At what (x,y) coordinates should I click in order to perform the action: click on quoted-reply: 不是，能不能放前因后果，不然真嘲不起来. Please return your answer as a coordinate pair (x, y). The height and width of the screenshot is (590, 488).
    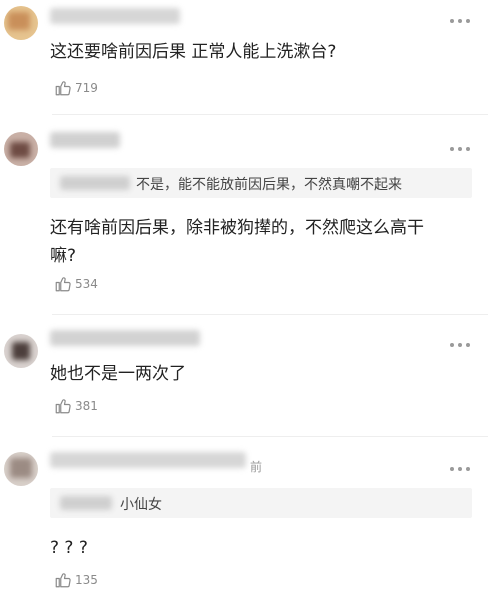
    Looking at the image, I should click on (261, 183).